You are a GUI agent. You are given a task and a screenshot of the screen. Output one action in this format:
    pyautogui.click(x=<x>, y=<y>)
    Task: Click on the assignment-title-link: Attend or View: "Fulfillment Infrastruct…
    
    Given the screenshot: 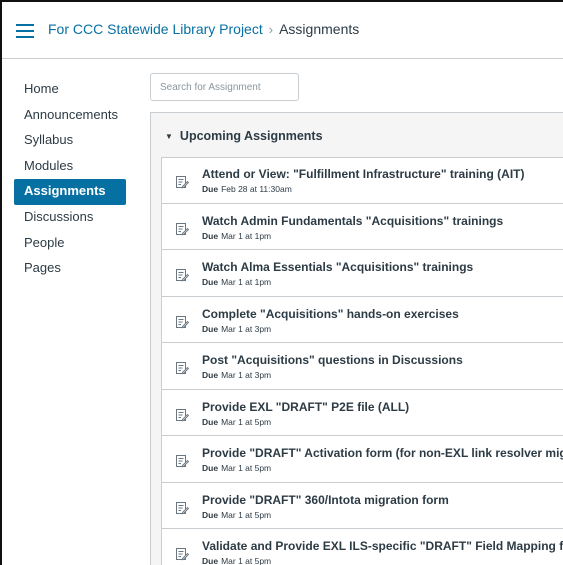 What is the action you would take?
    pyautogui.click(x=363, y=174)
    